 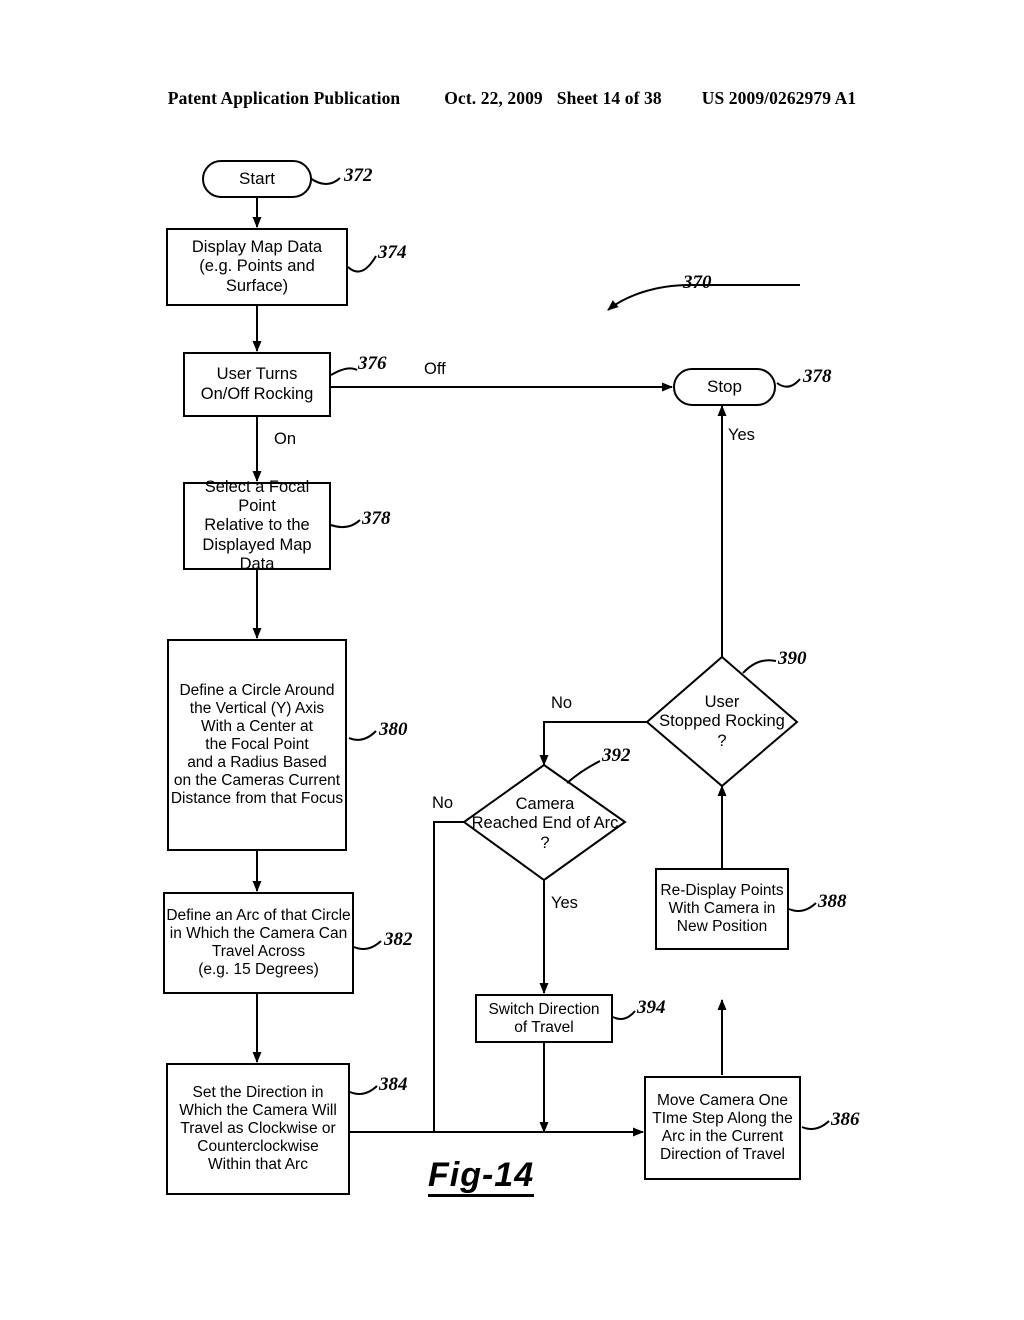 What do you see at coordinates (393, 729) in the screenshot?
I see `ref-380: 380` at bounding box center [393, 729].